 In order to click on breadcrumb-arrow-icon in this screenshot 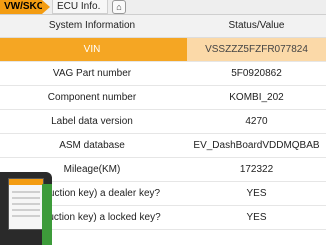, I will do `click(46, 7)`.